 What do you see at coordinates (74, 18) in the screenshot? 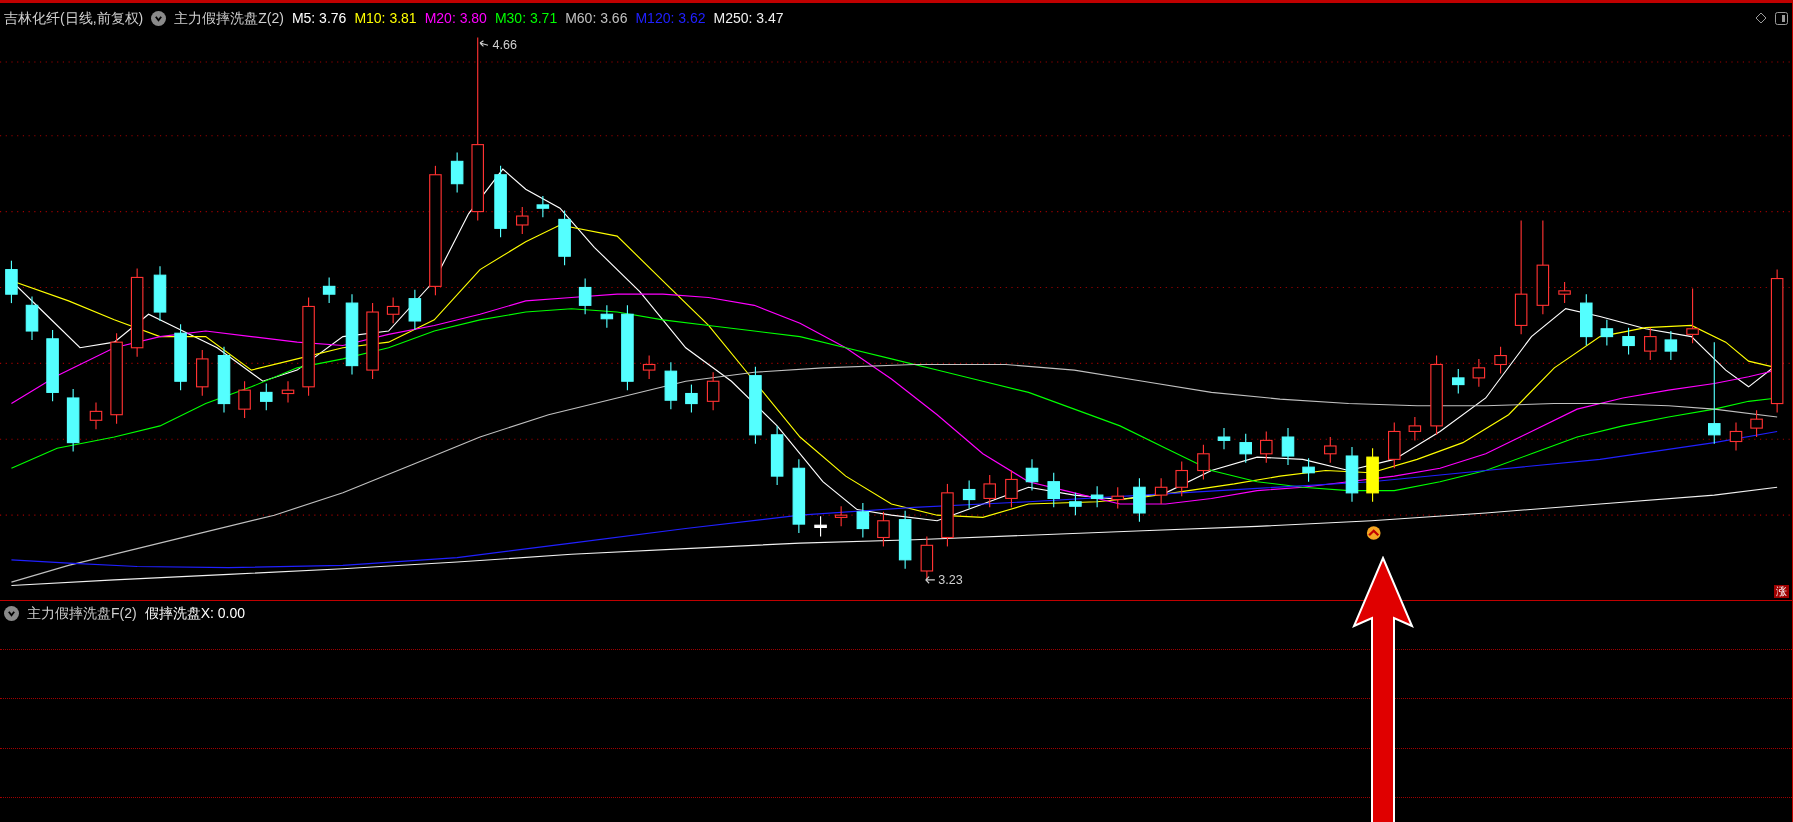
I see `stock-title: 吉林化纤(日线,前复权)` at bounding box center [74, 18].